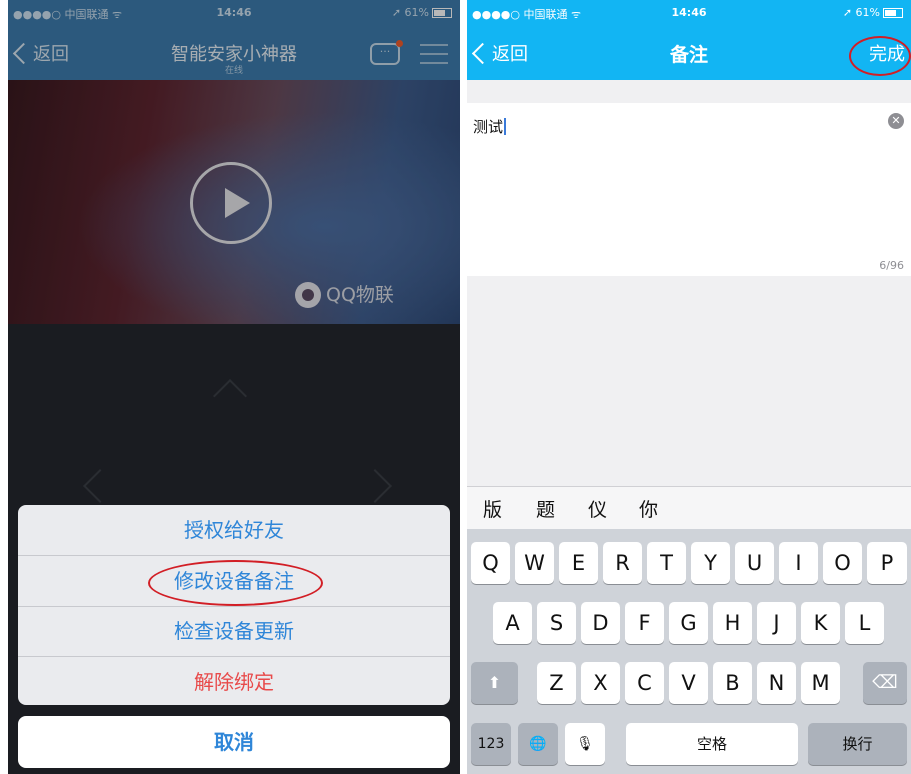 This screenshot has width=911, height=774. I want to click on battery-indicator: ➚ 61%, so click(873, 12).